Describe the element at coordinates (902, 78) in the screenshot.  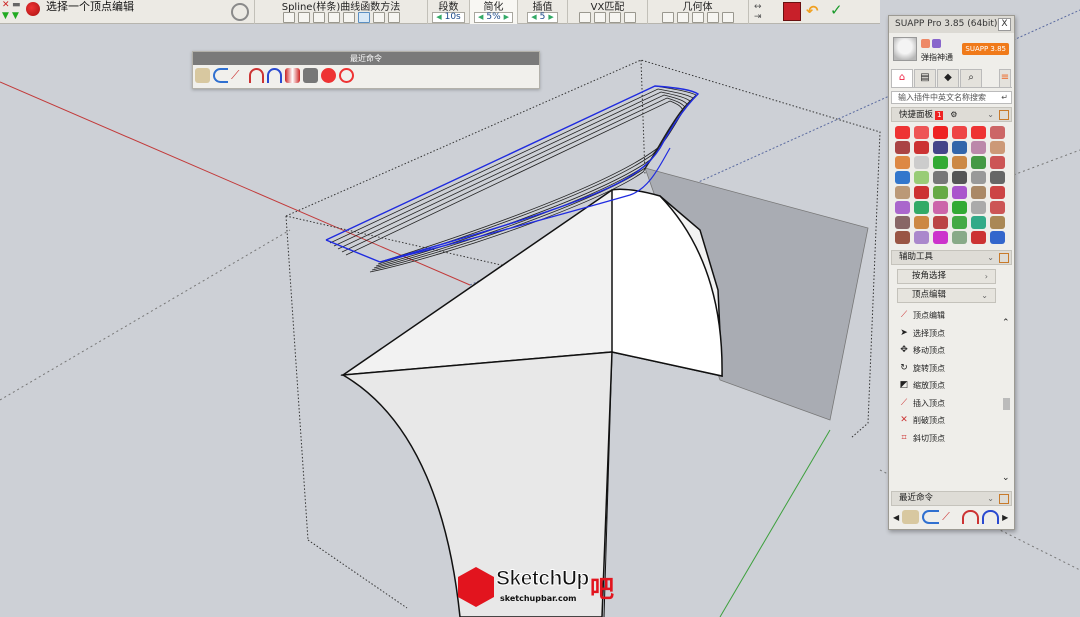
I see `tab-home-icon: ⌂` at that location.